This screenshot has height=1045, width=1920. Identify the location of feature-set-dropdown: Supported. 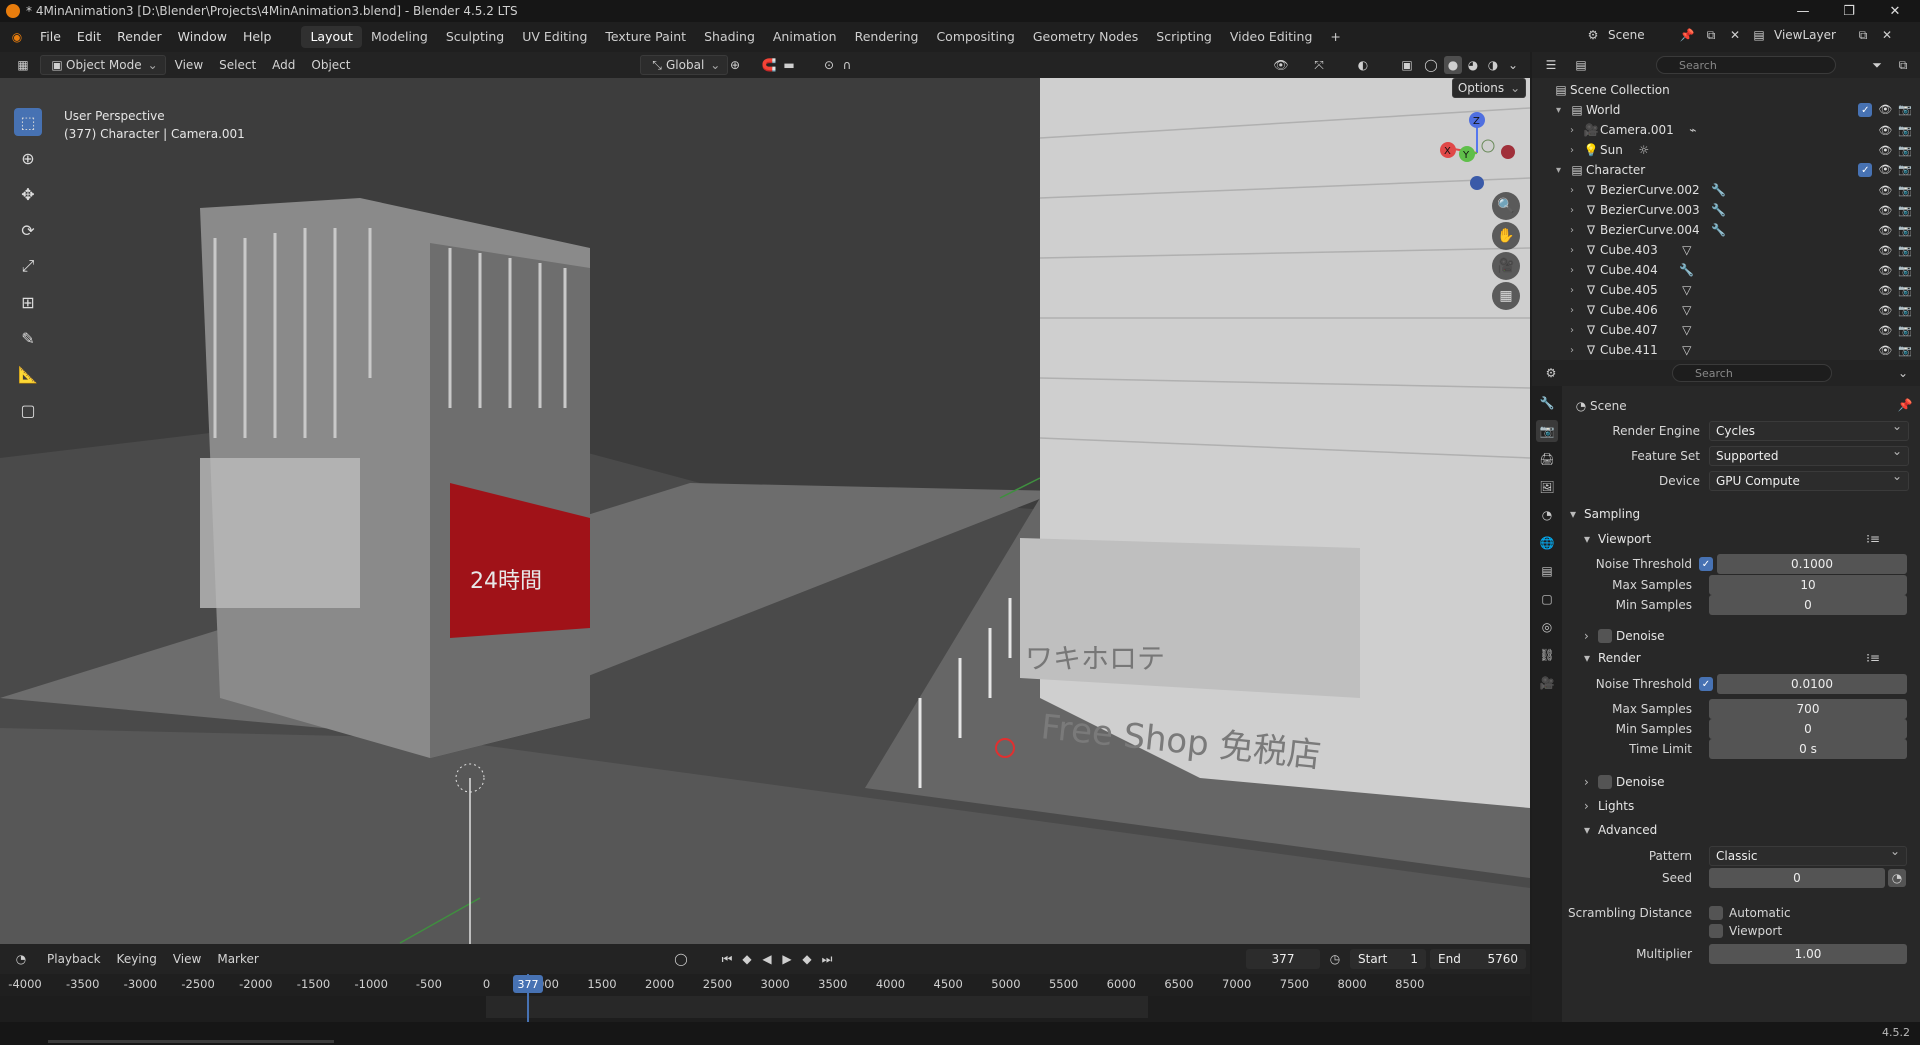
(1809, 455).